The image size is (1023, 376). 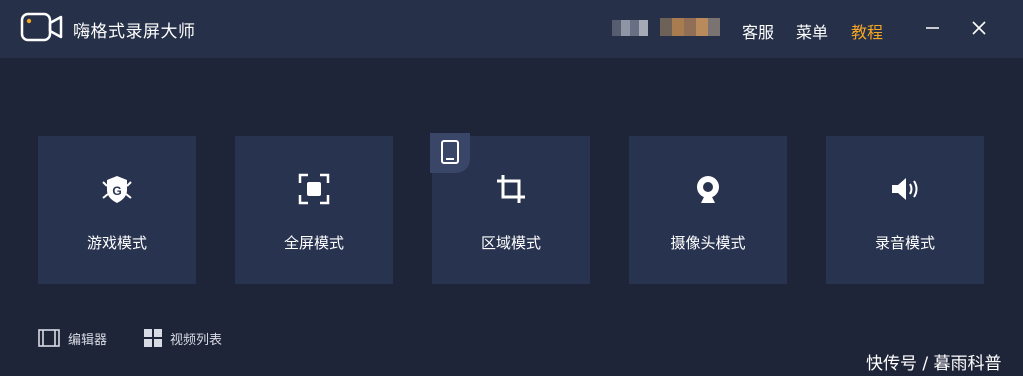 What do you see at coordinates (196, 340) in the screenshot?
I see `video-list-label: 视频列表` at bounding box center [196, 340].